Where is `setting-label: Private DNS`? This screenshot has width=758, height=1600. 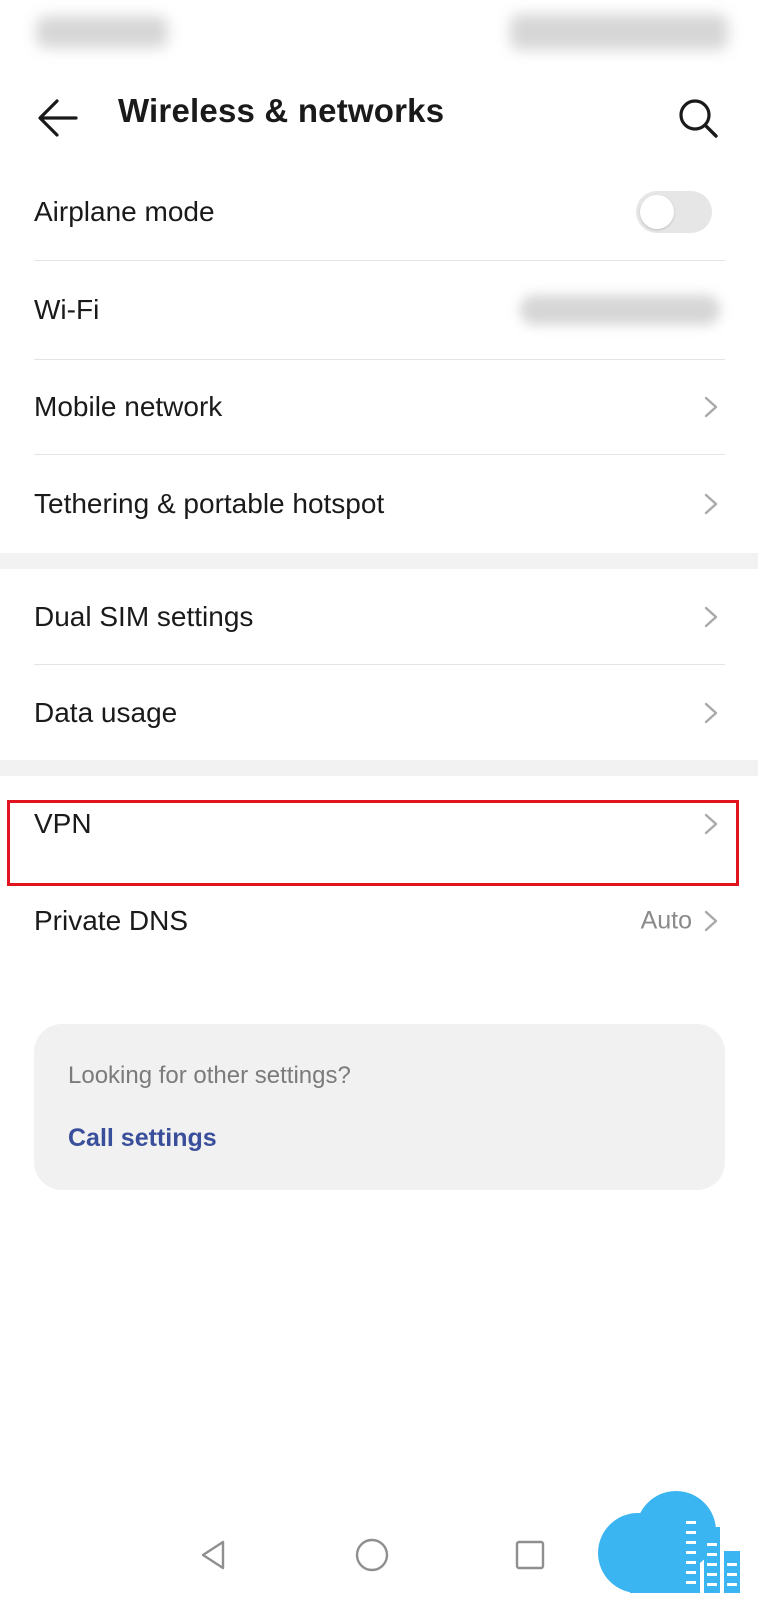 setting-label: Private DNS is located at coordinates (111, 920).